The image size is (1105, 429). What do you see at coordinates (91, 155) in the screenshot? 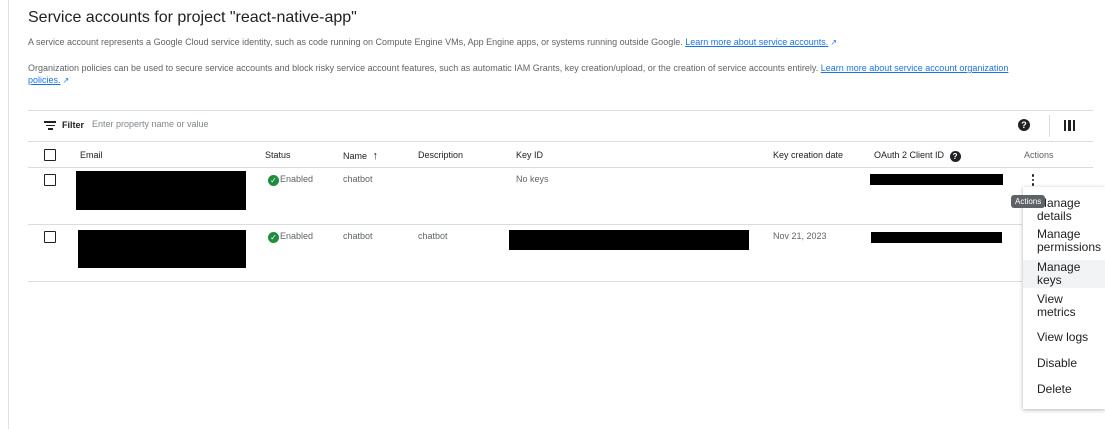
I see `column-header-email: Email` at bounding box center [91, 155].